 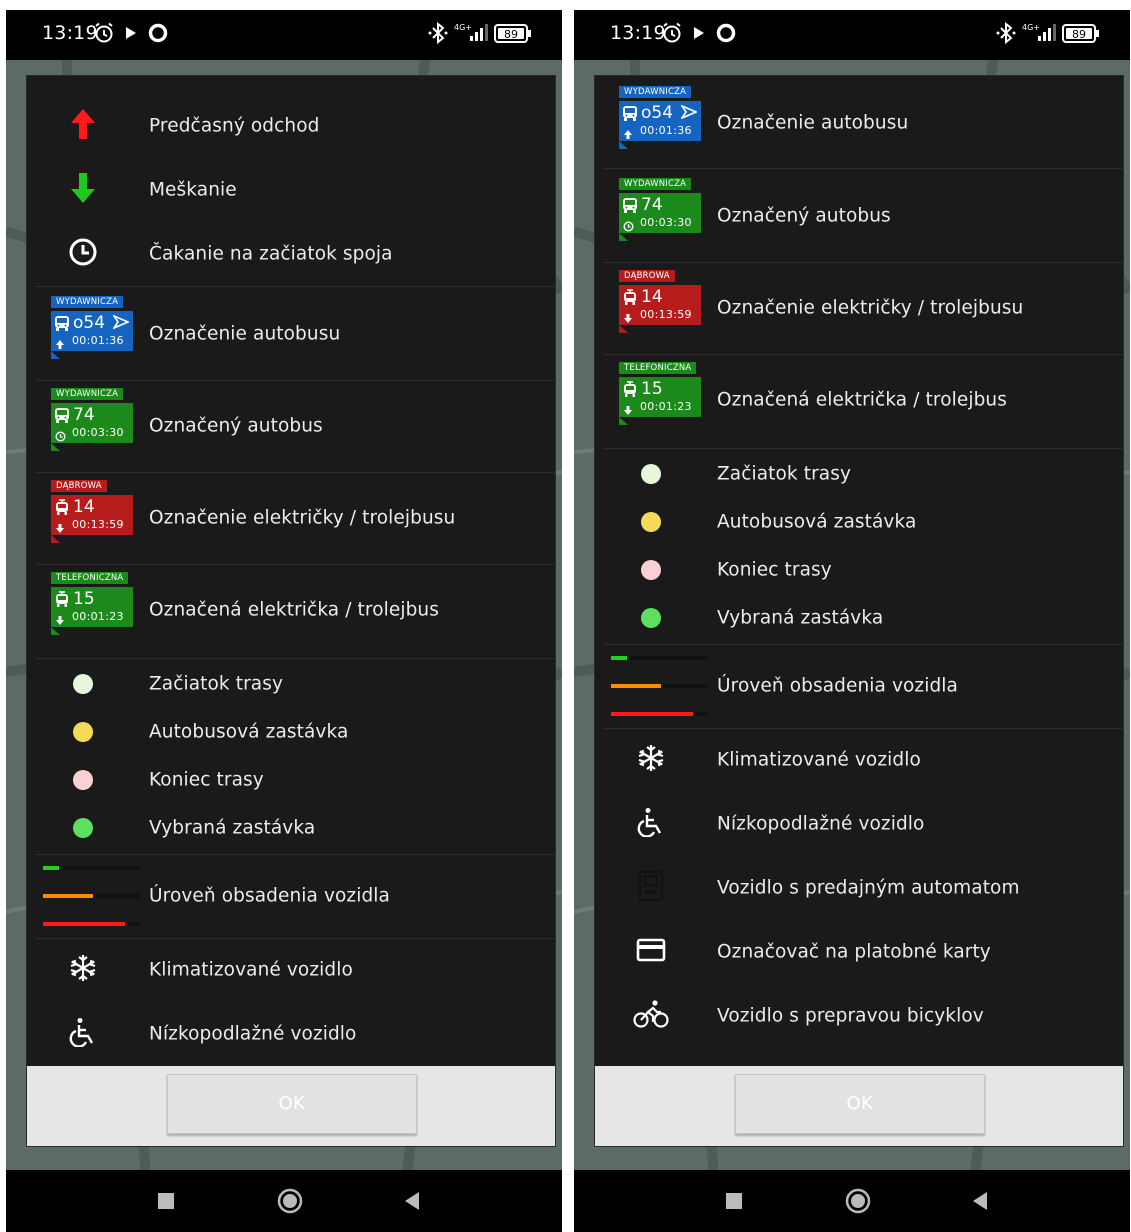 I want to click on battery-level: 89, so click(x=511, y=34).